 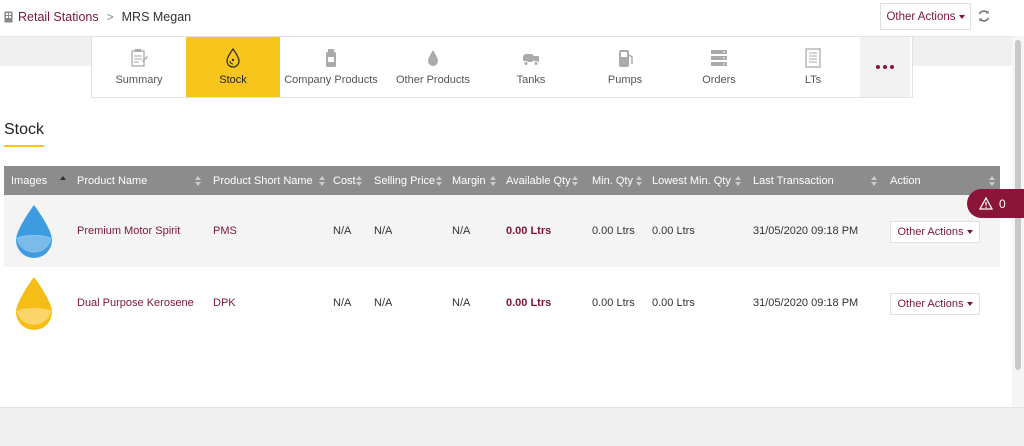 I want to click on tab-stock: Stock, so click(x=233, y=67).